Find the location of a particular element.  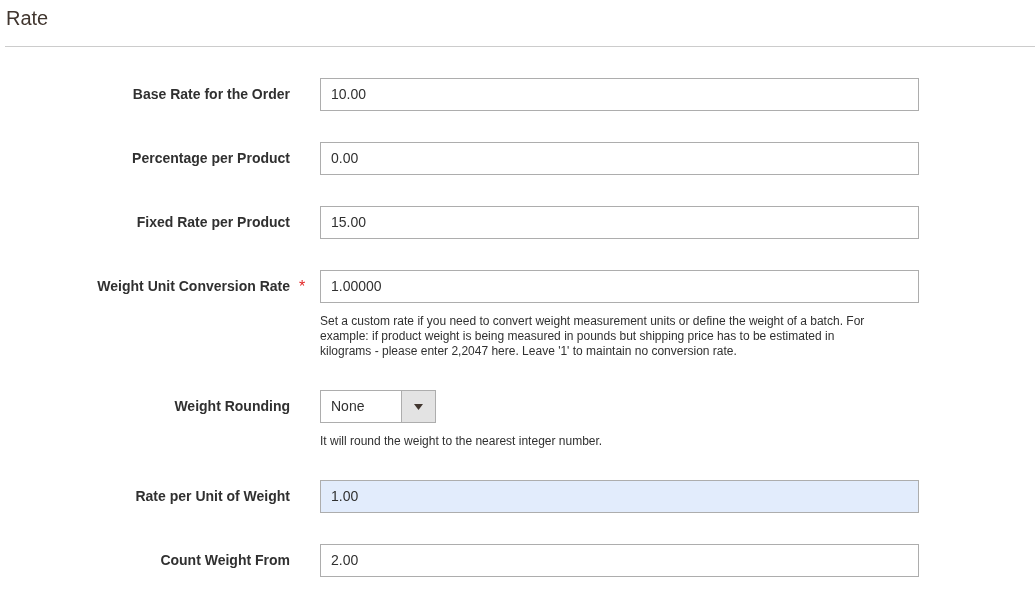

input-field: 15.00 is located at coordinates (619, 222).